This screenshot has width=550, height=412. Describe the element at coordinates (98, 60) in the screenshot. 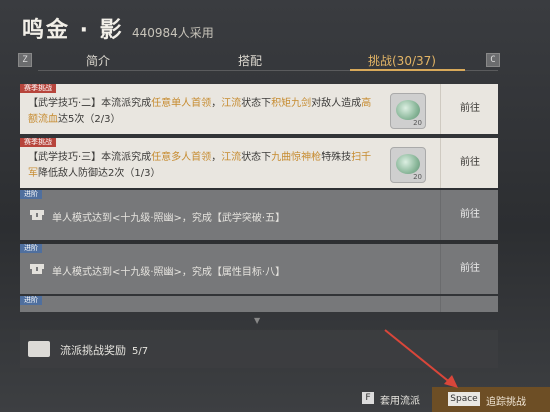

I see `tab-intro: 简介` at that location.